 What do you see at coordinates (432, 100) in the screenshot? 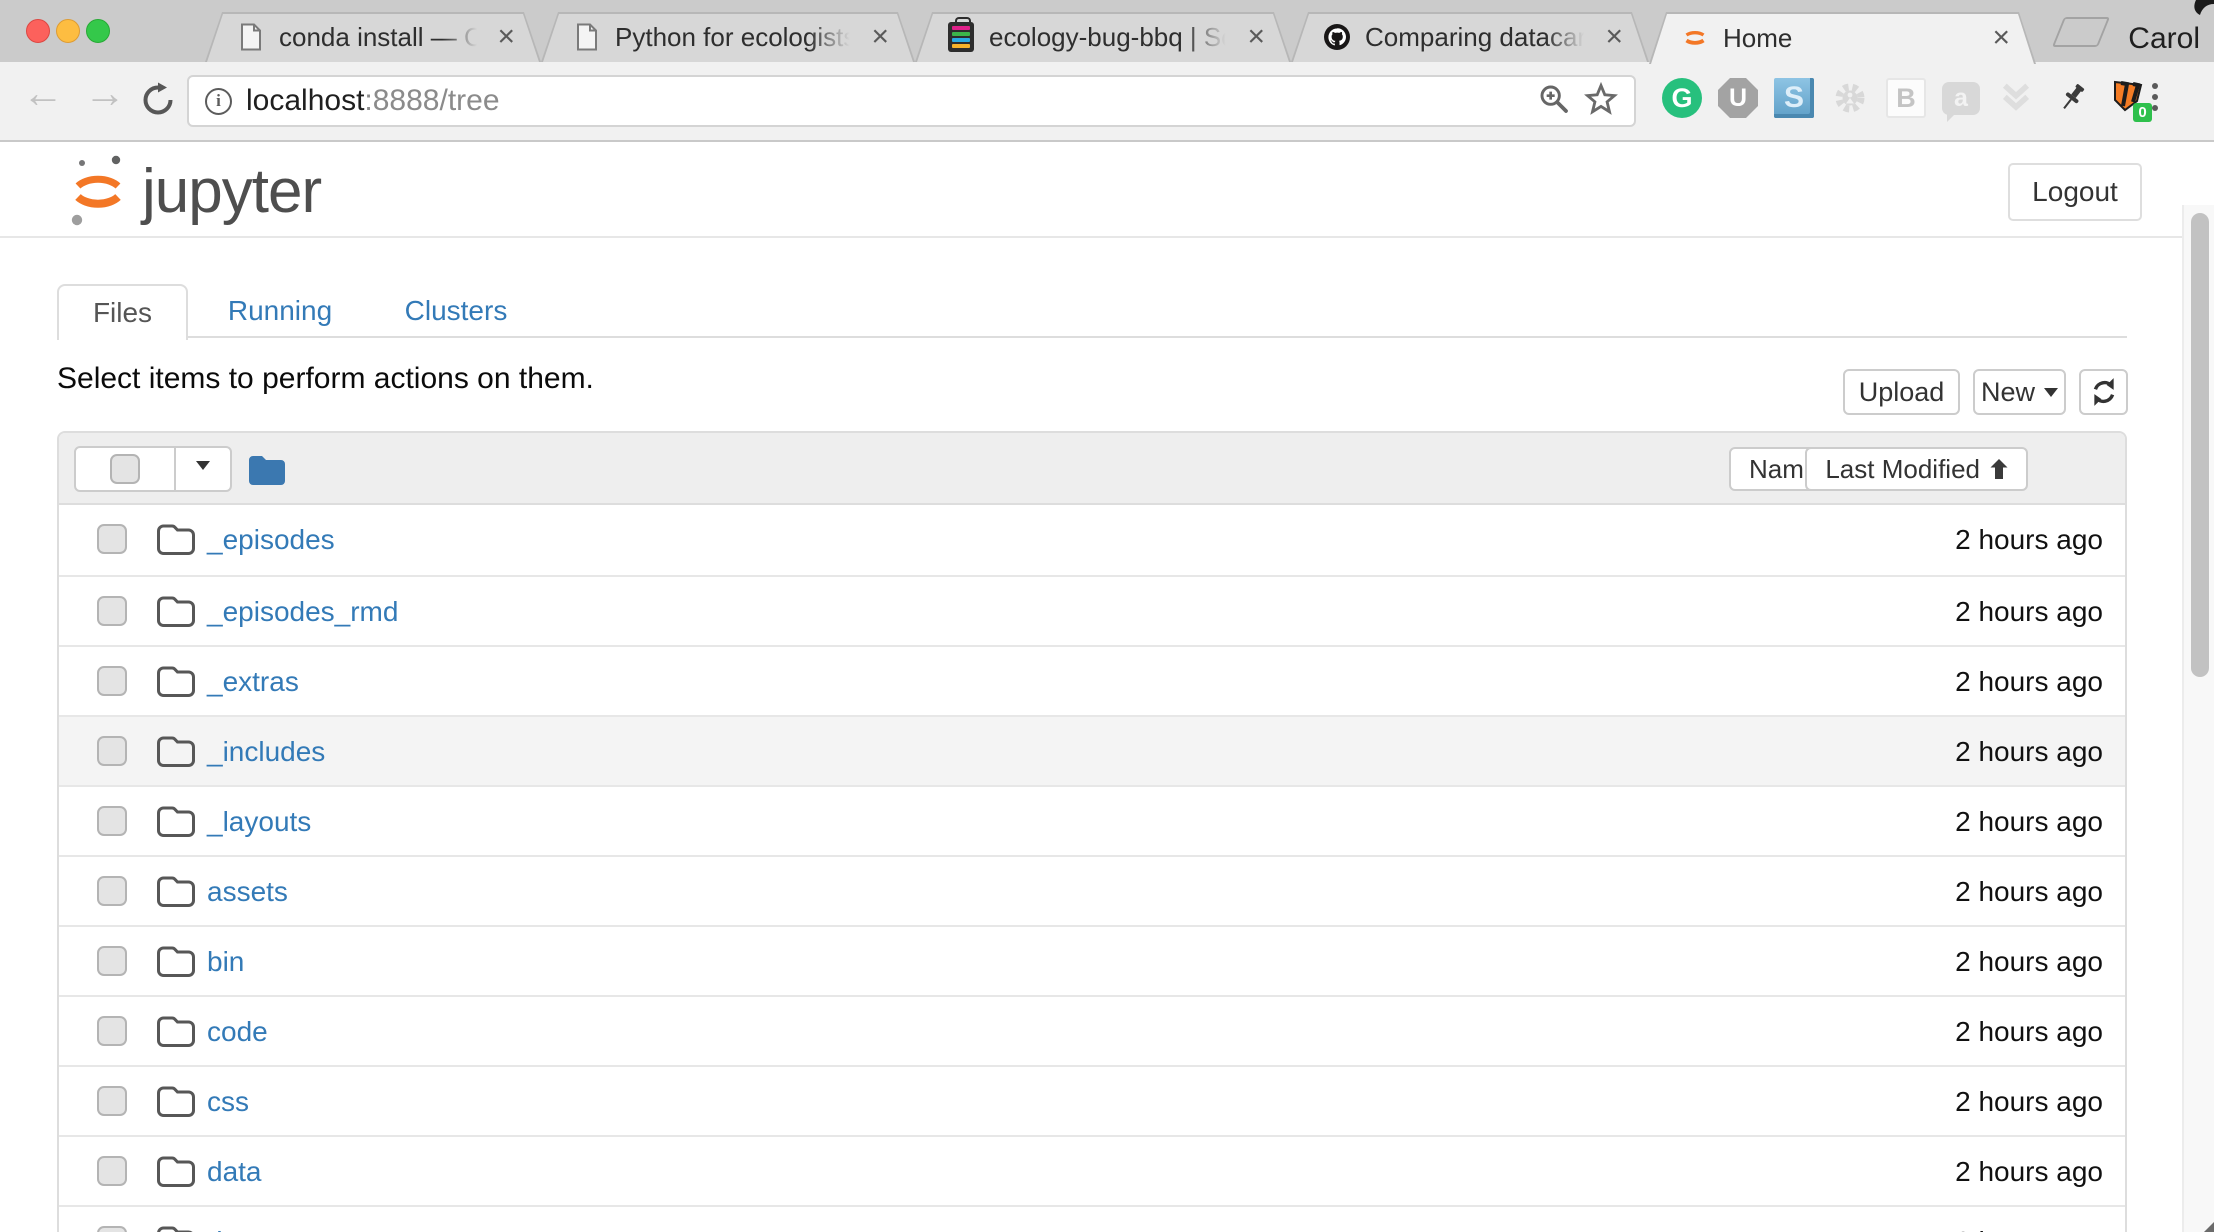
I see `url-path: :8888/tree` at bounding box center [432, 100].